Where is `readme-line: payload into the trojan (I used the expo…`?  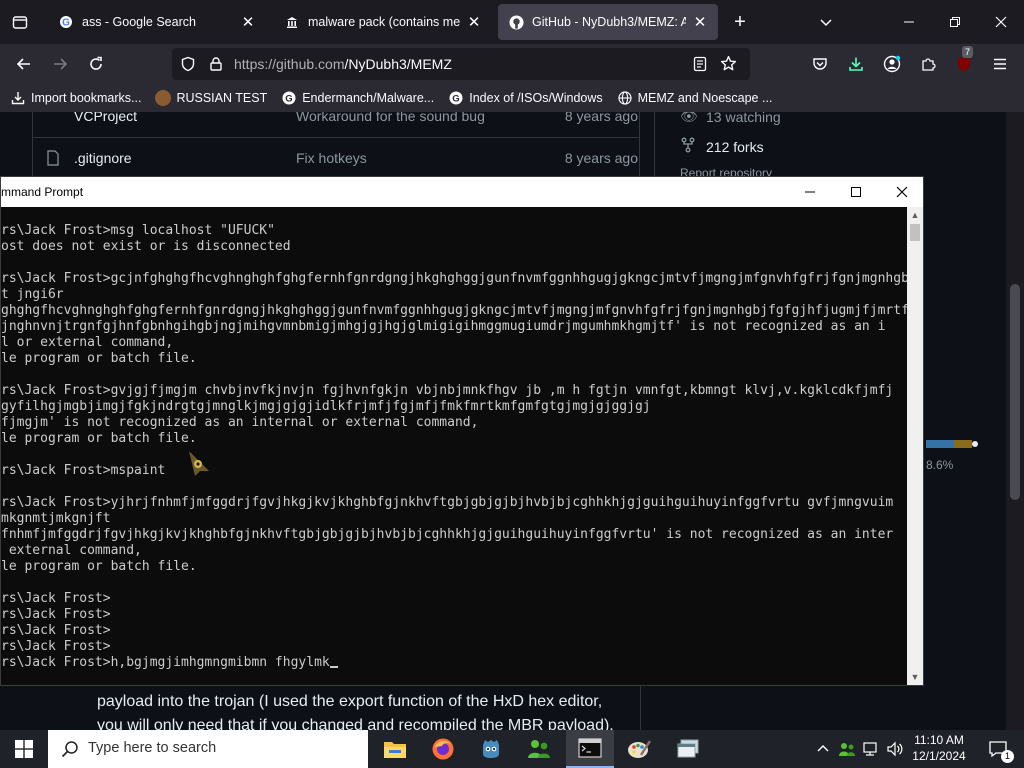
readme-line: payload into the trojan (I used the expo… is located at coordinates (350, 701).